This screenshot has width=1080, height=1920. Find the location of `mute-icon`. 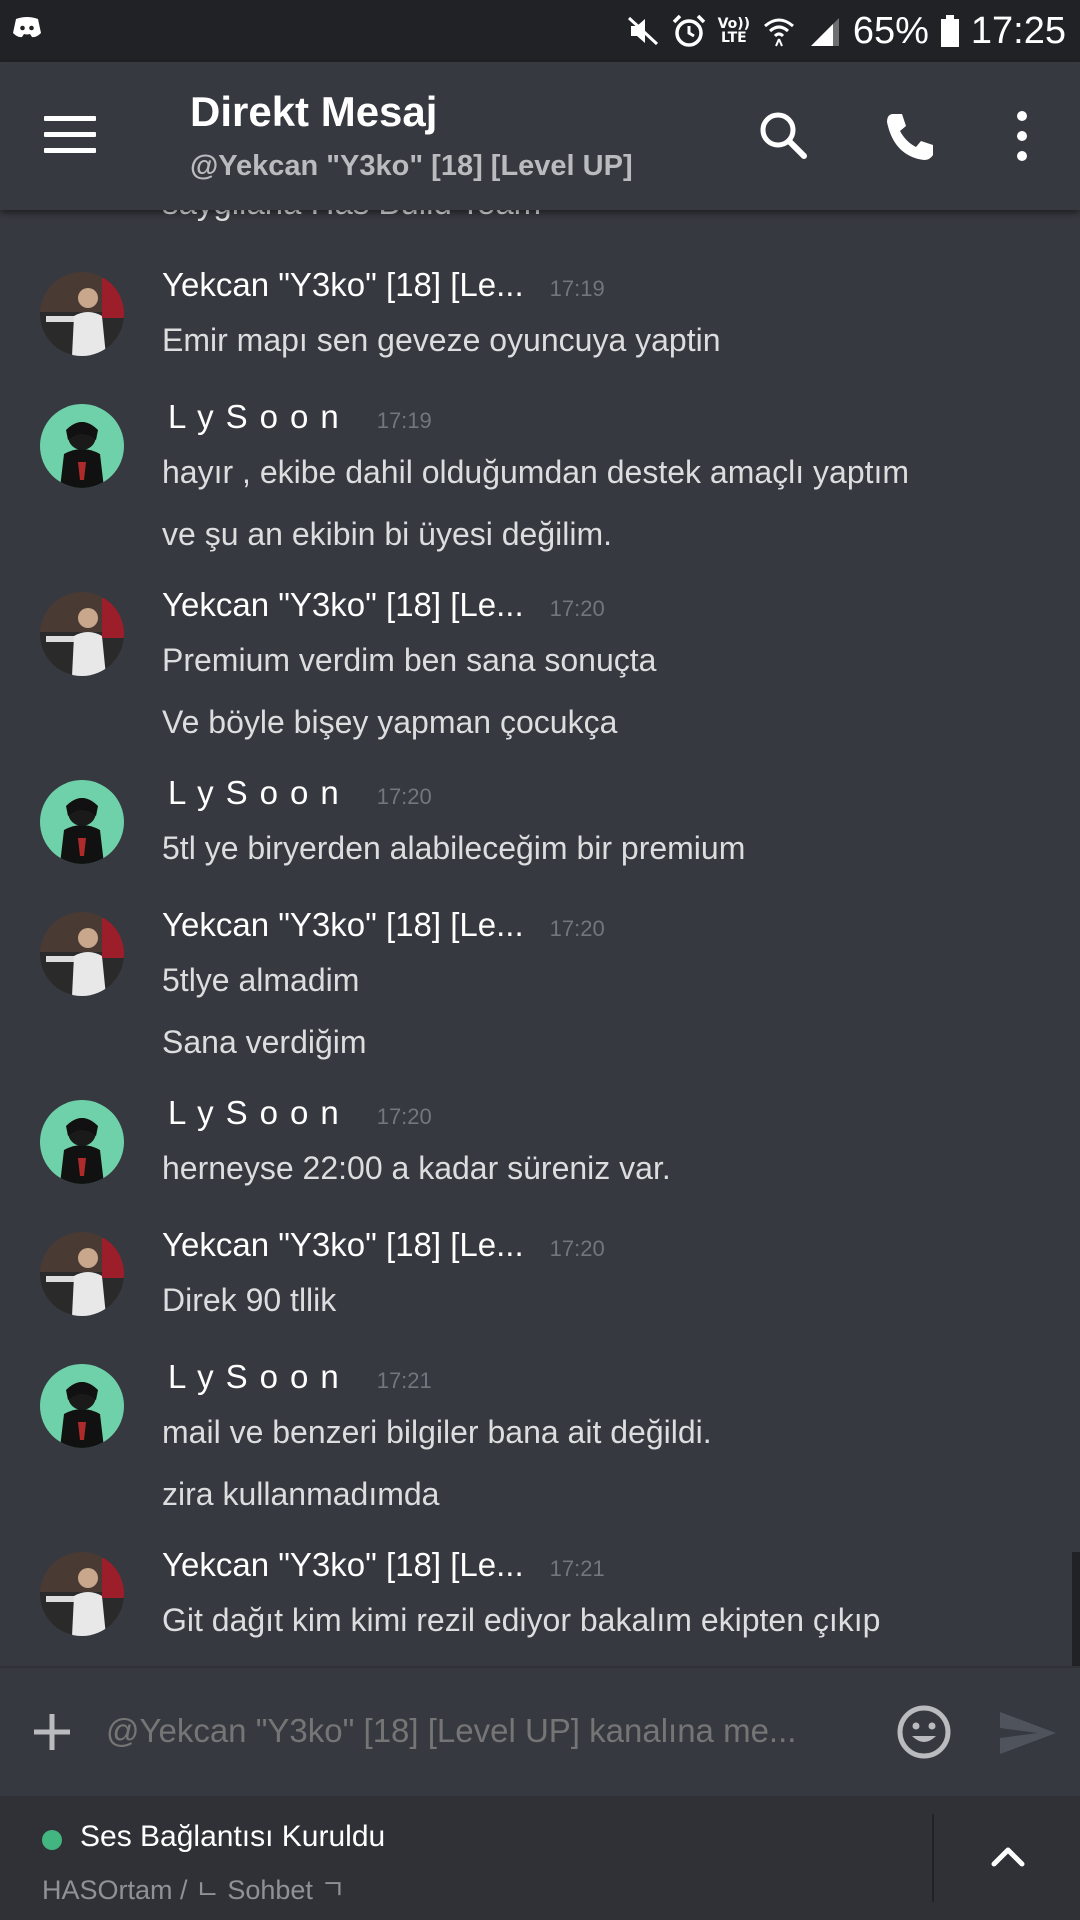

mute-icon is located at coordinates (642, 31).